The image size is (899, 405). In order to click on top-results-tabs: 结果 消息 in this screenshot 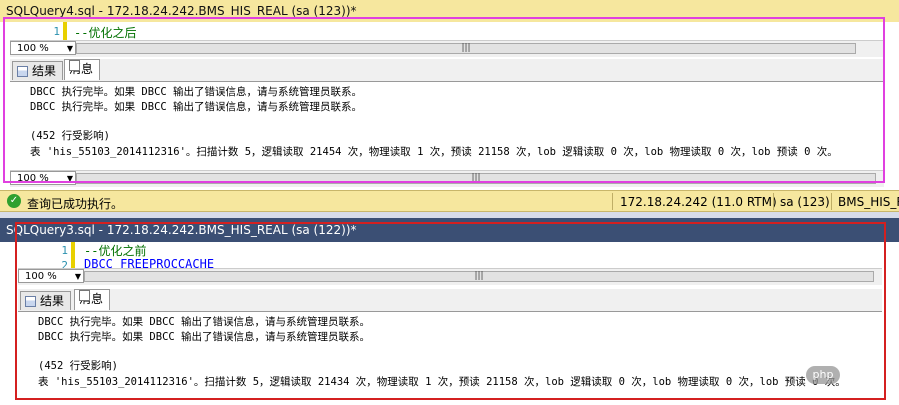, I will do `click(447, 70)`.